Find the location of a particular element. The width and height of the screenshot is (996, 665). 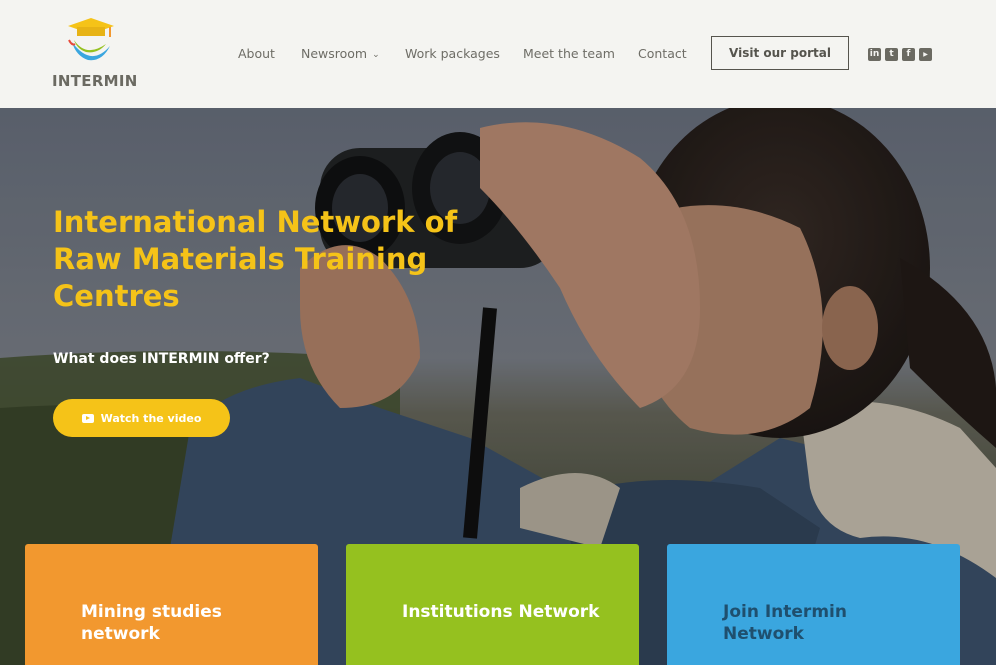

graduation-cap-logo-icon is located at coordinates (91, 39).